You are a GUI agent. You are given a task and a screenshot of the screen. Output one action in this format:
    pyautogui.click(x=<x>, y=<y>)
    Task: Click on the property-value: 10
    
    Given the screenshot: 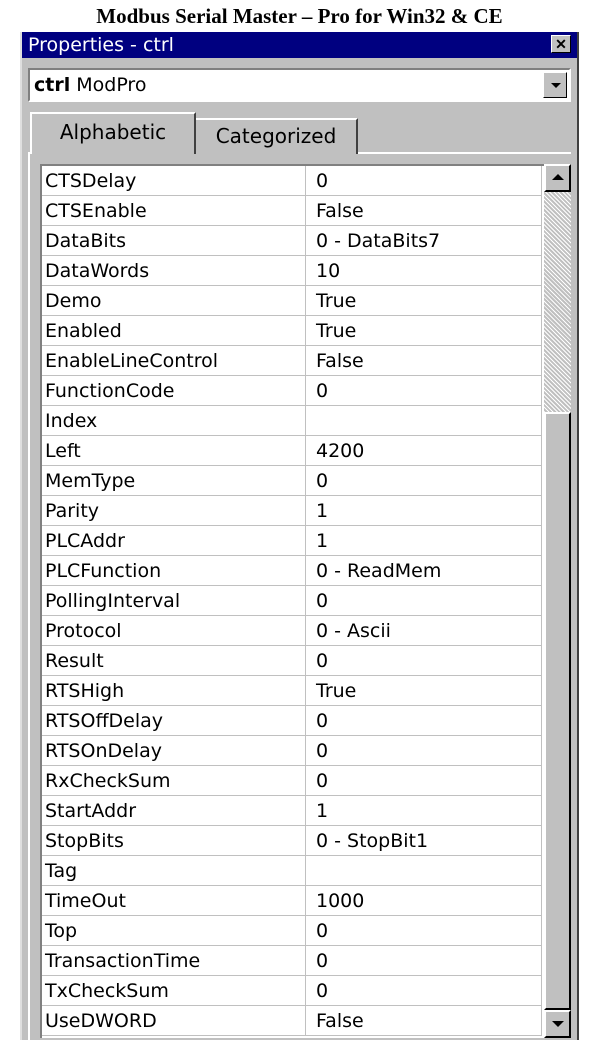 What is the action you would take?
    pyautogui.click(x=424, y=271)
    